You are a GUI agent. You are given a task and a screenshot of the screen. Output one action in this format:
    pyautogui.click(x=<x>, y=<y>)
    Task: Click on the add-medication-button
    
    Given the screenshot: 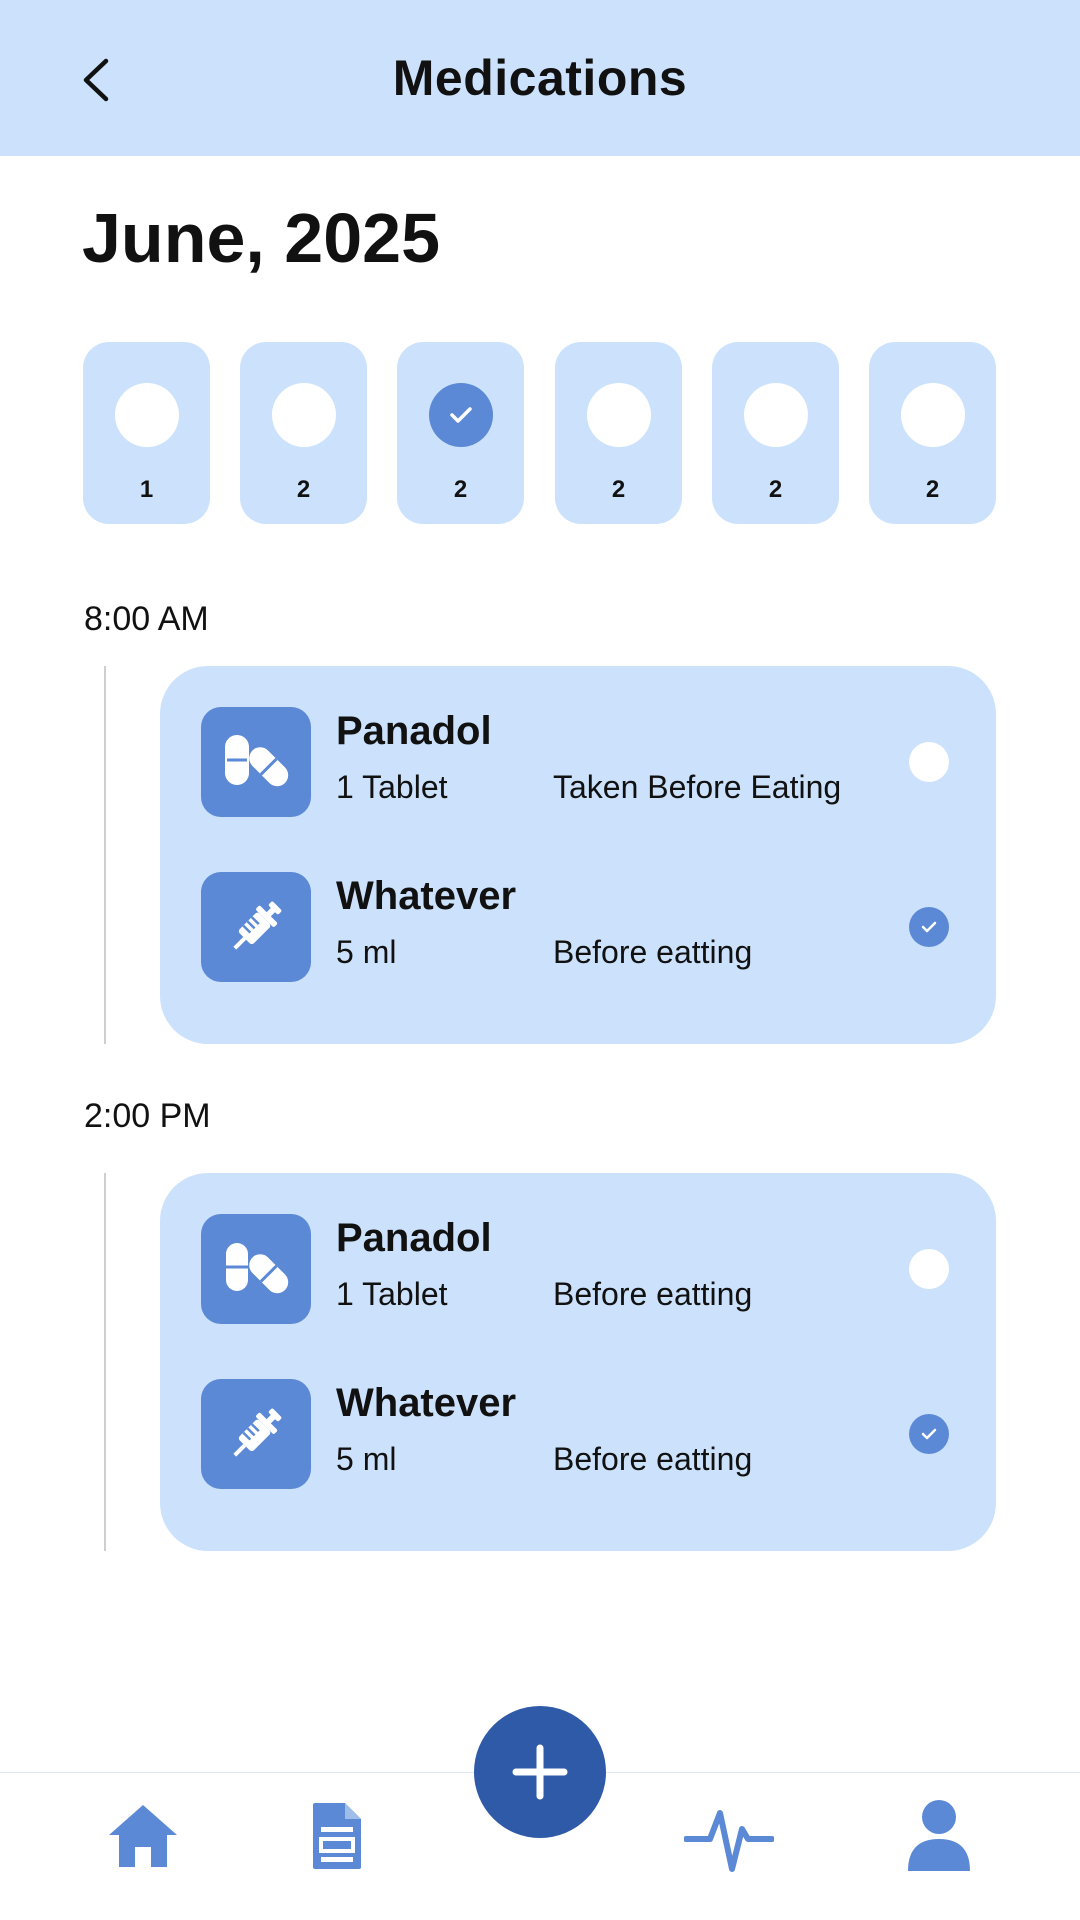 What is the action you would take?
    pyautogui.click(x=540, y=1772)
    